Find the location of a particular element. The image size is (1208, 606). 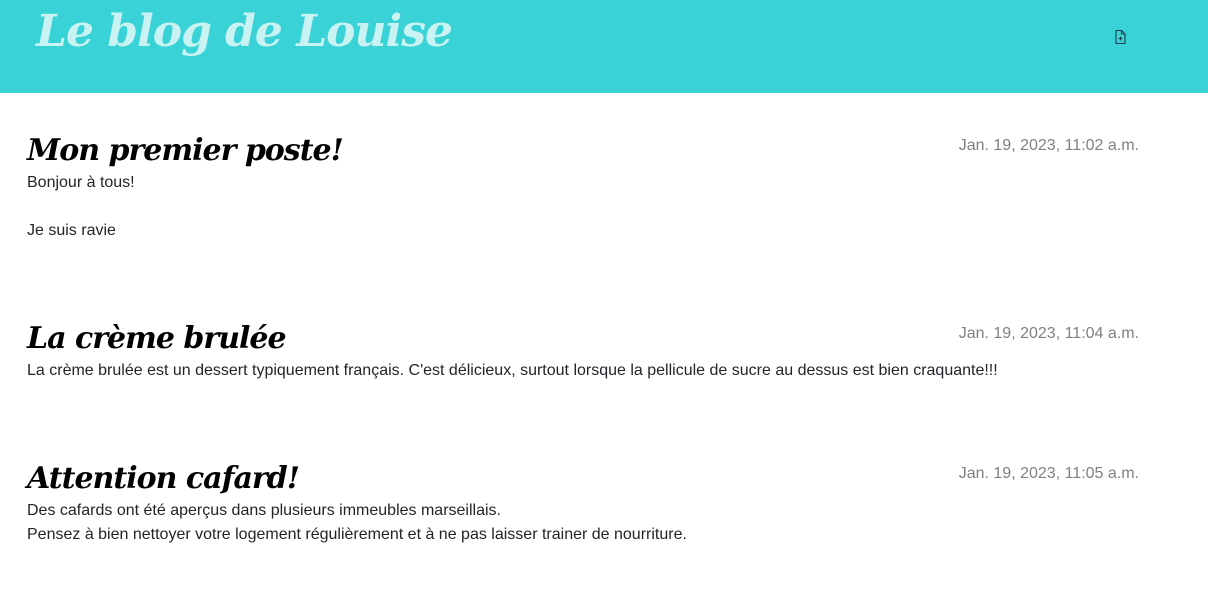

file-plus-icon is located at coordinates (1120, 37).